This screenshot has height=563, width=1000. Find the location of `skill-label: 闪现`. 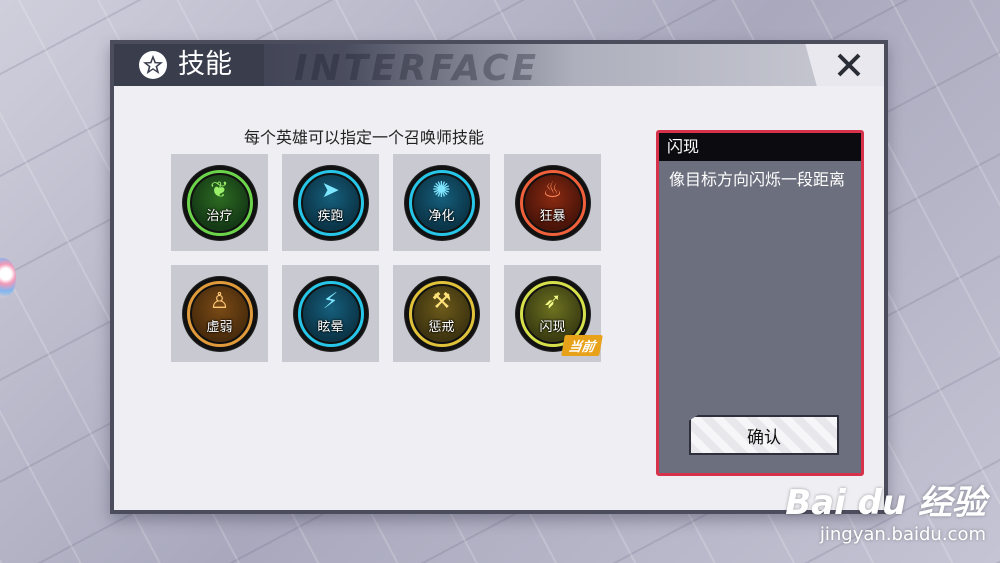

skill-label: 闪现 is located at coordinates (552, 327).